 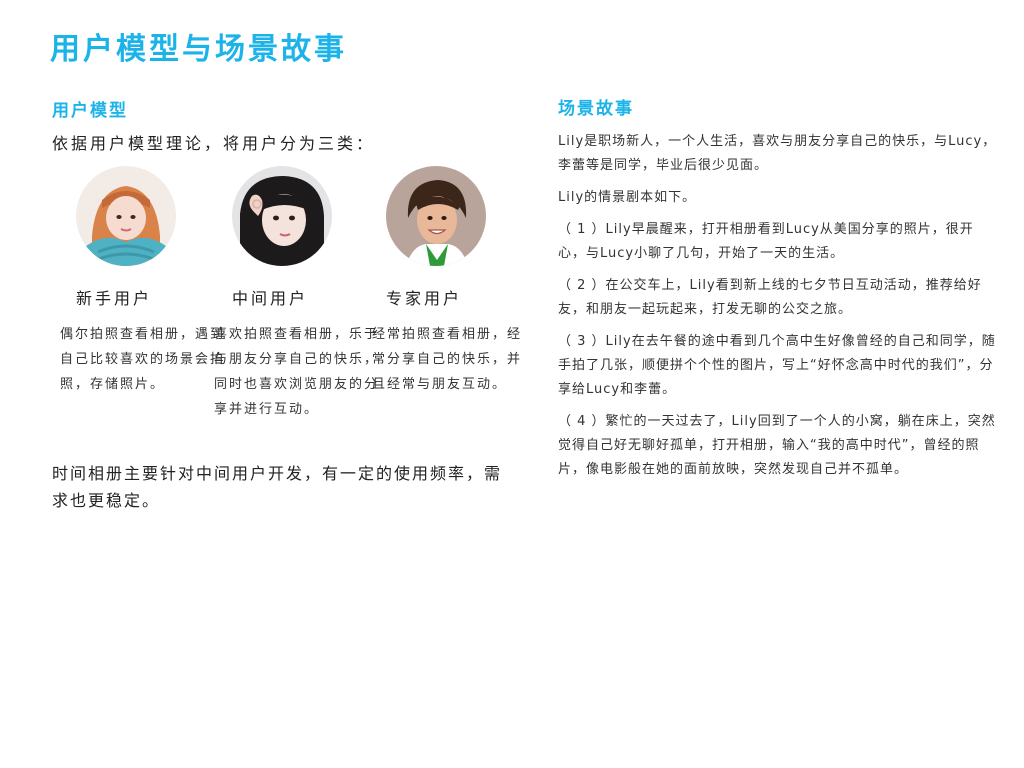 What do you see at coordinates (90, 111) in the screenshot?
I see `user-model-heading: 用户模型` at bounding box center [90, 111].